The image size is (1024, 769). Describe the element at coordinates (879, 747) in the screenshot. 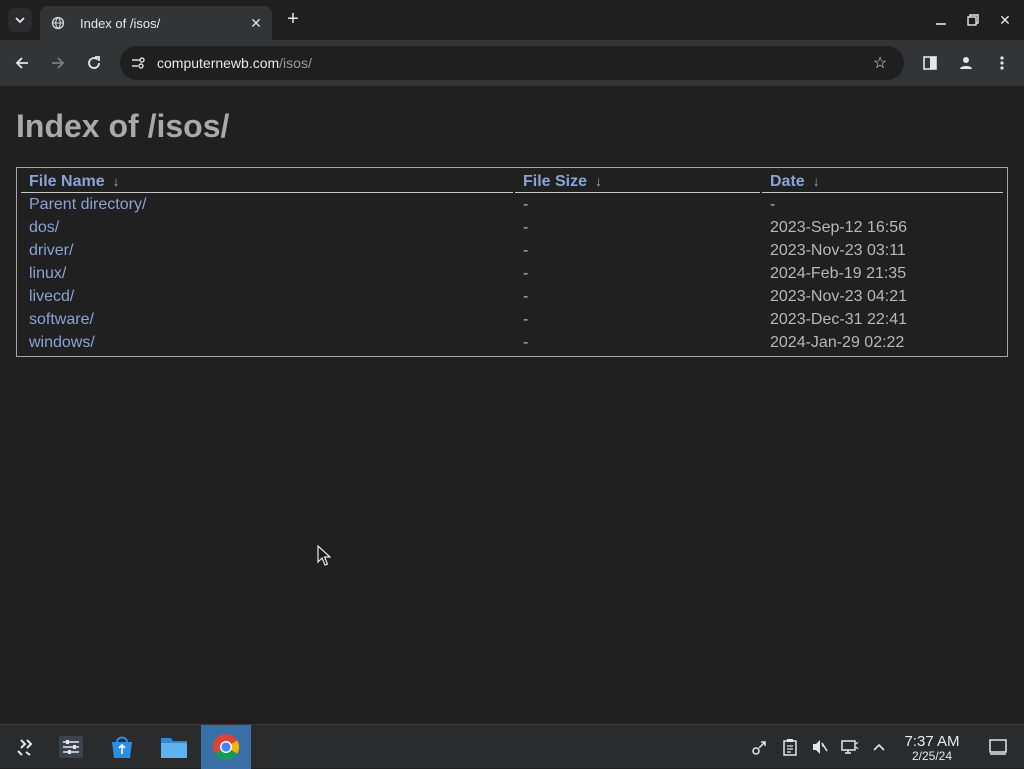

I see `chevron-up-icon` at that location.